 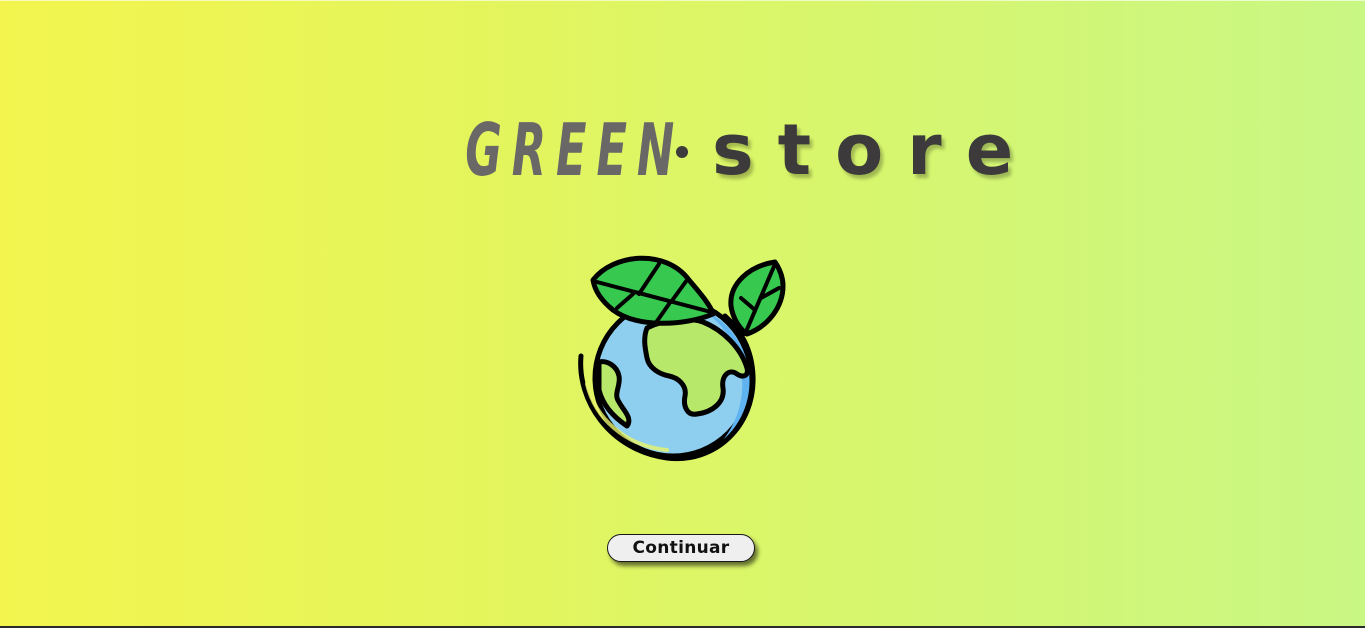 I want to click on brand-word-store: store, so click(x=874, y=150).